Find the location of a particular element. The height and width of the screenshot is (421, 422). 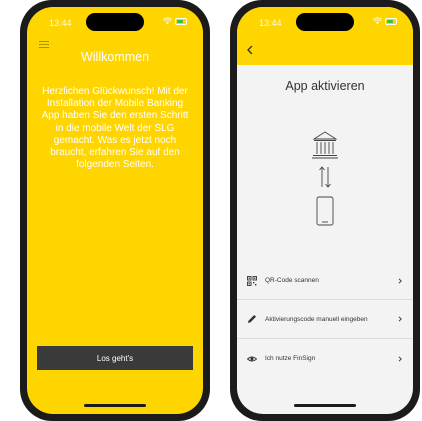

option-qr-code: QR-Code scannen is located at coordinates (325, 280).